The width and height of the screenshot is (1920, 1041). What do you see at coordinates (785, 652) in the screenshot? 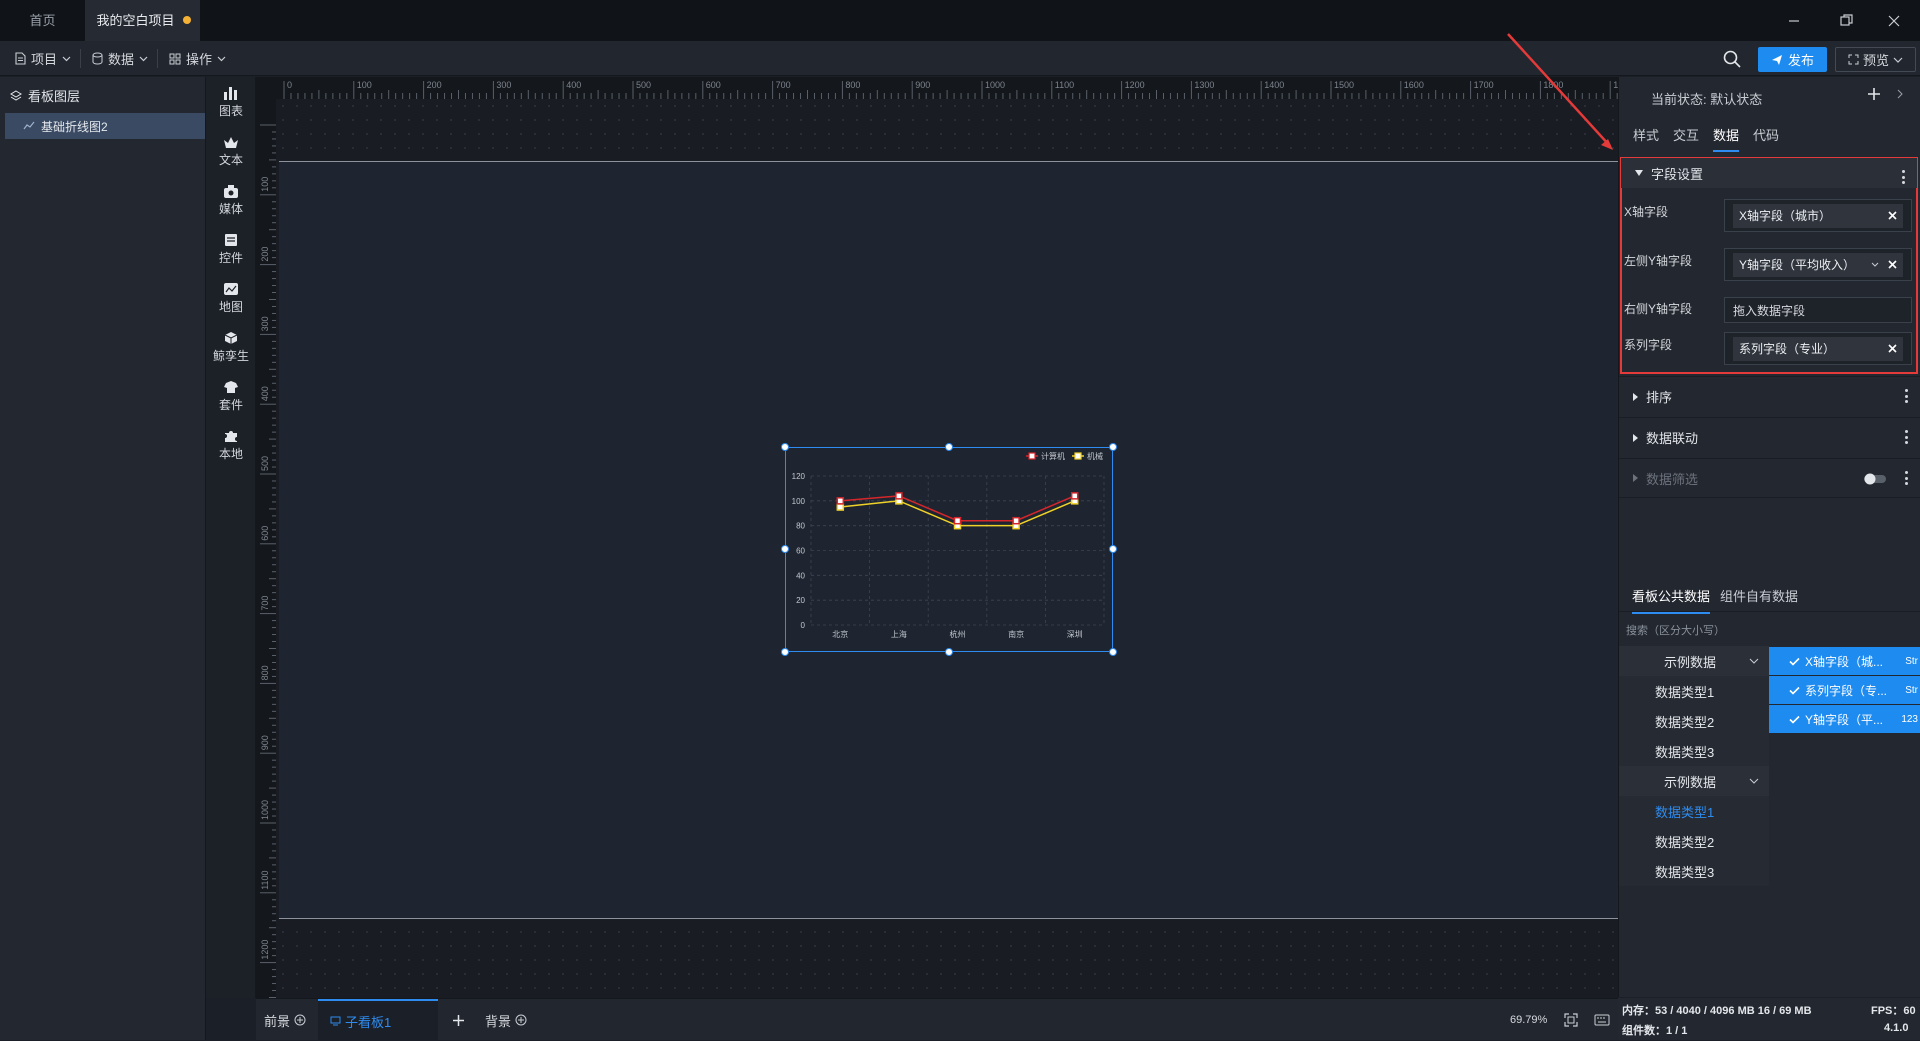
I see `resize-handle-bl` at bounding box center [785, 652].